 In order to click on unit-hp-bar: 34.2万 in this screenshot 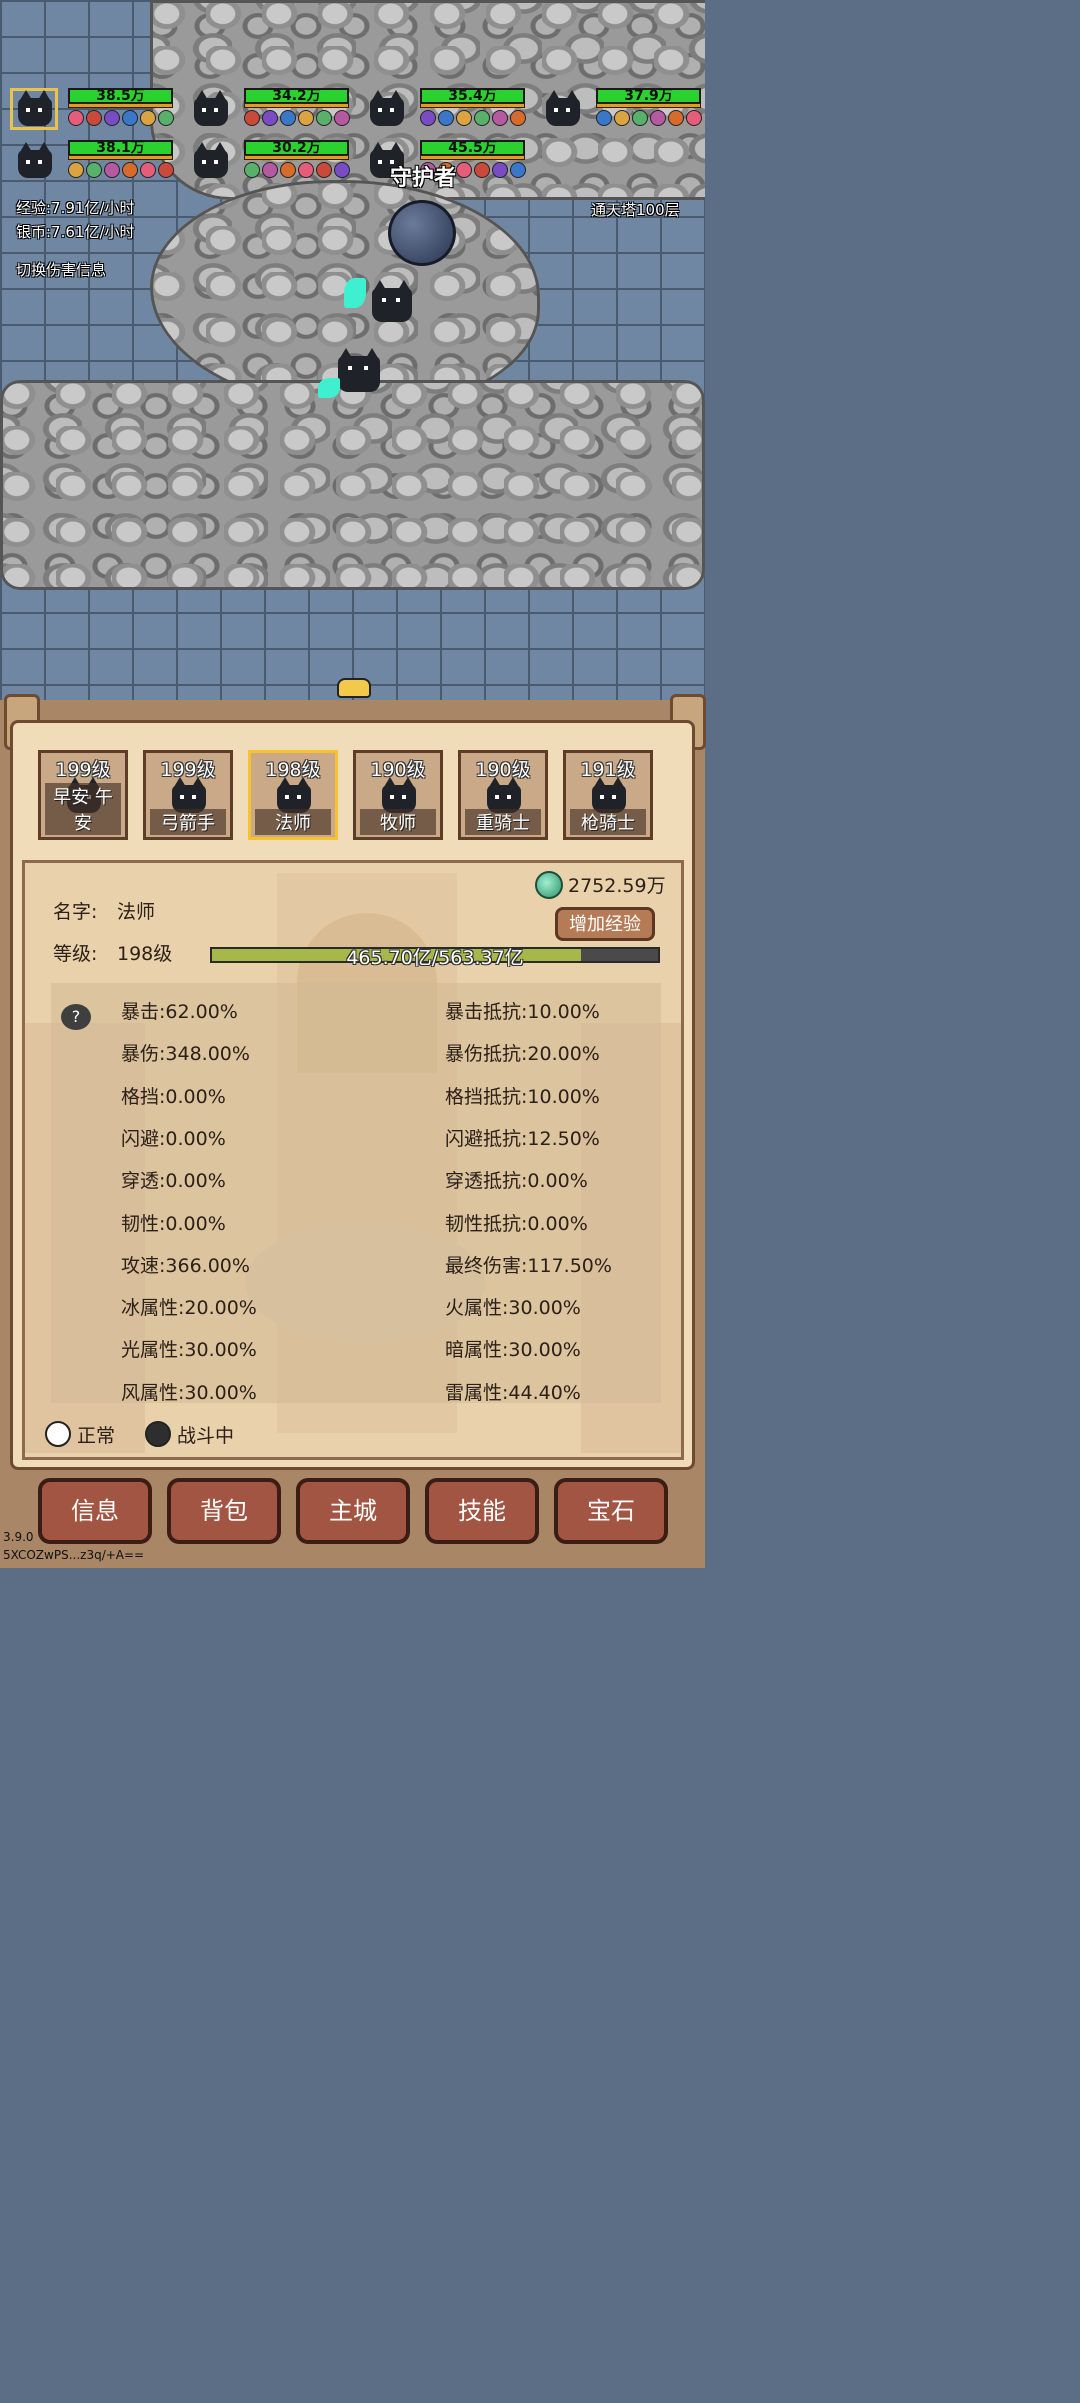, I will do `click(296, 96)`.